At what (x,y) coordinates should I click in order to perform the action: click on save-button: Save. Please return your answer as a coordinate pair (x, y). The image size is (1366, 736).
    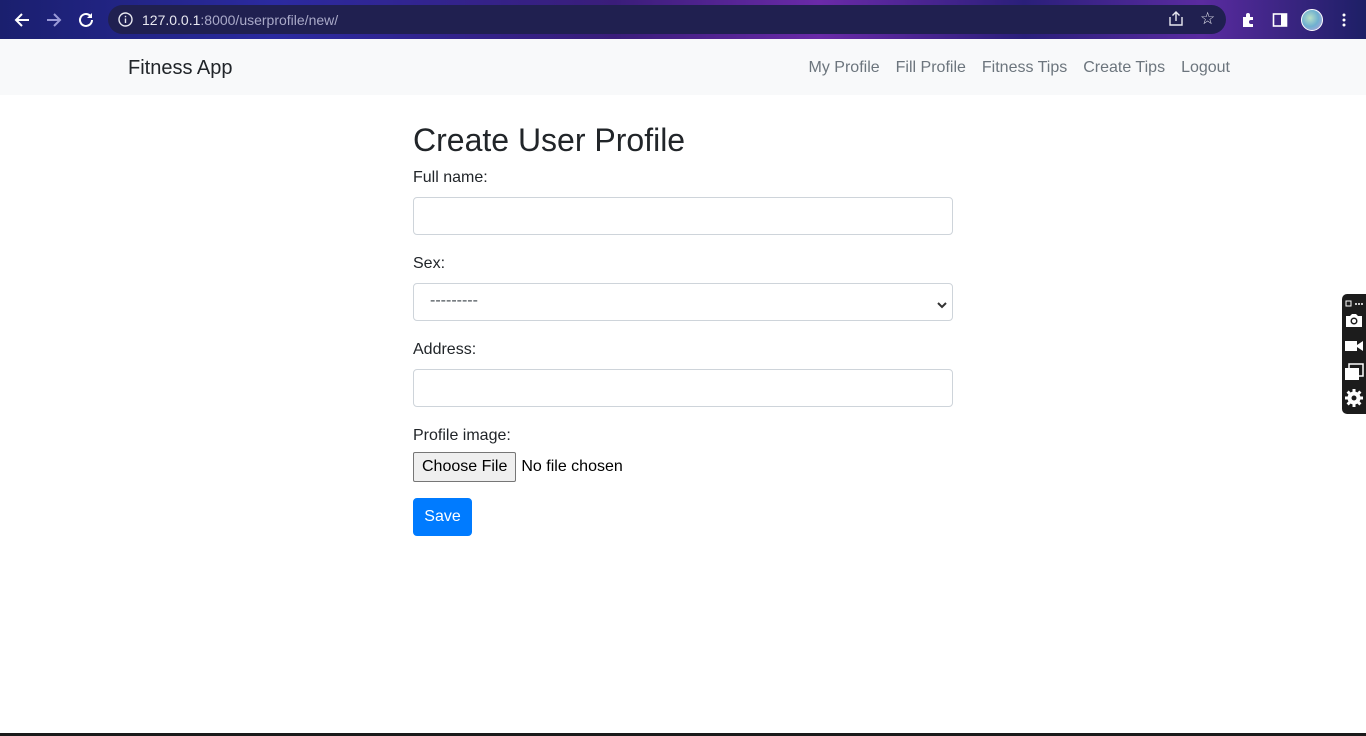
    Looking at the image, I should click on (442, 517).